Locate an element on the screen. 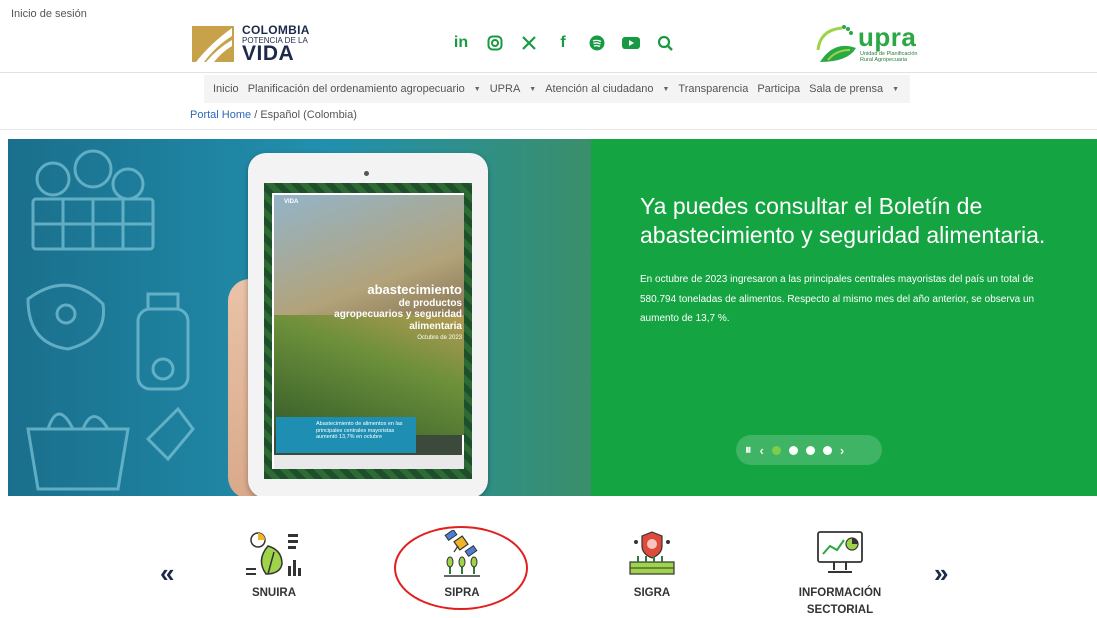 This screenshot has width=1097, height=618. nav-item-label: Sala de prensa is located at coordinates (846, 89).